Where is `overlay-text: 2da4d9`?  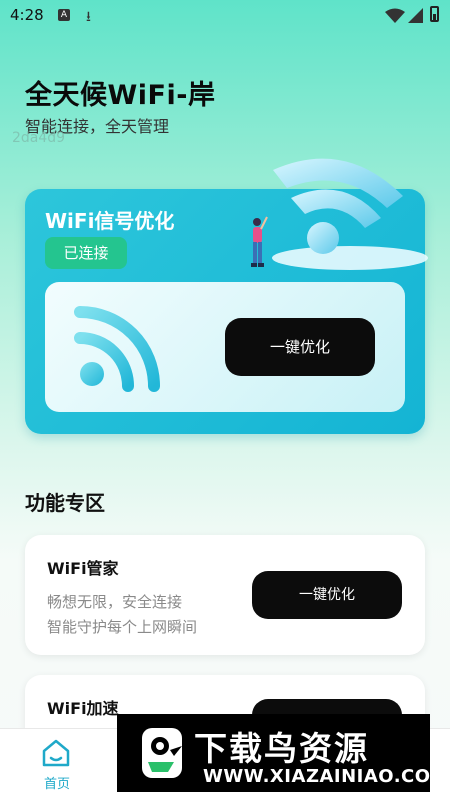 overlay-text: 2da4d9 is located at coordinates (39, 138).